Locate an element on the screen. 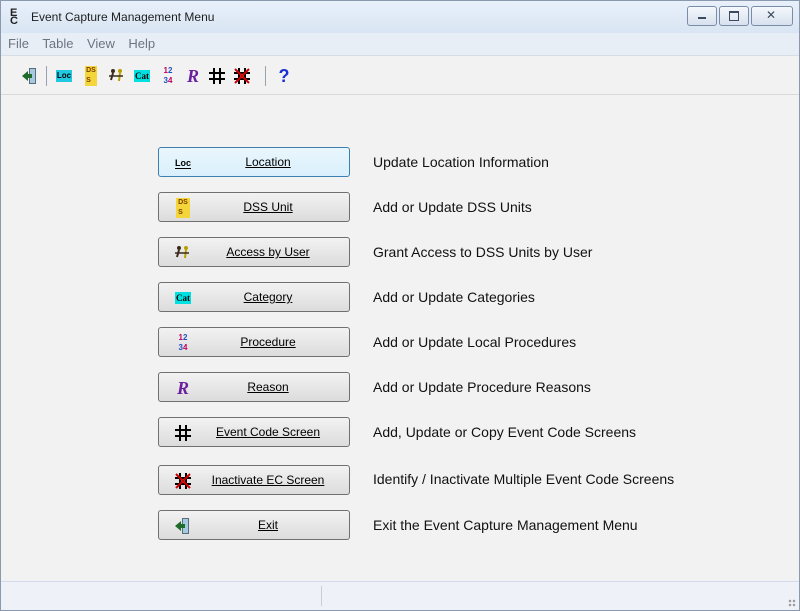 The width and height of the screenshot is (800, 611). toolbar-procedure-button: 12 34 is located at coordinates (168, 75).